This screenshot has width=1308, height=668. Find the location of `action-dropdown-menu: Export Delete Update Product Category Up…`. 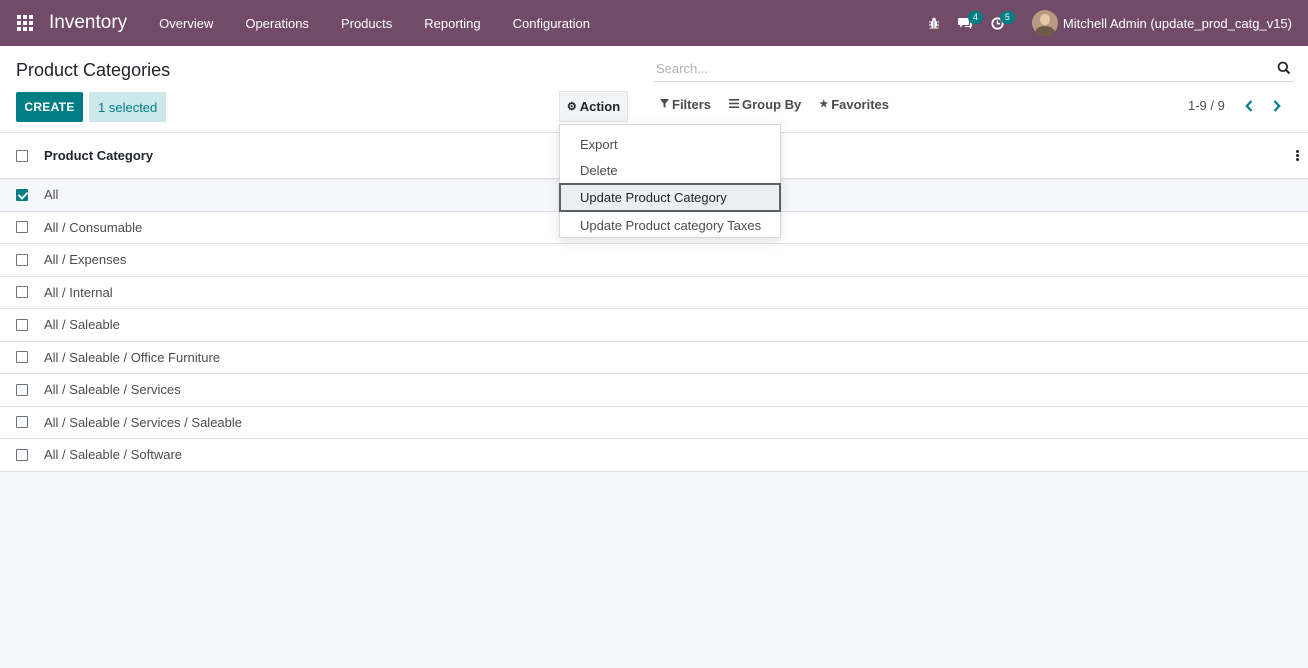

action-dropdown-menu: Export Delete Update Product Category Up… is located at coordinates (670, 181).